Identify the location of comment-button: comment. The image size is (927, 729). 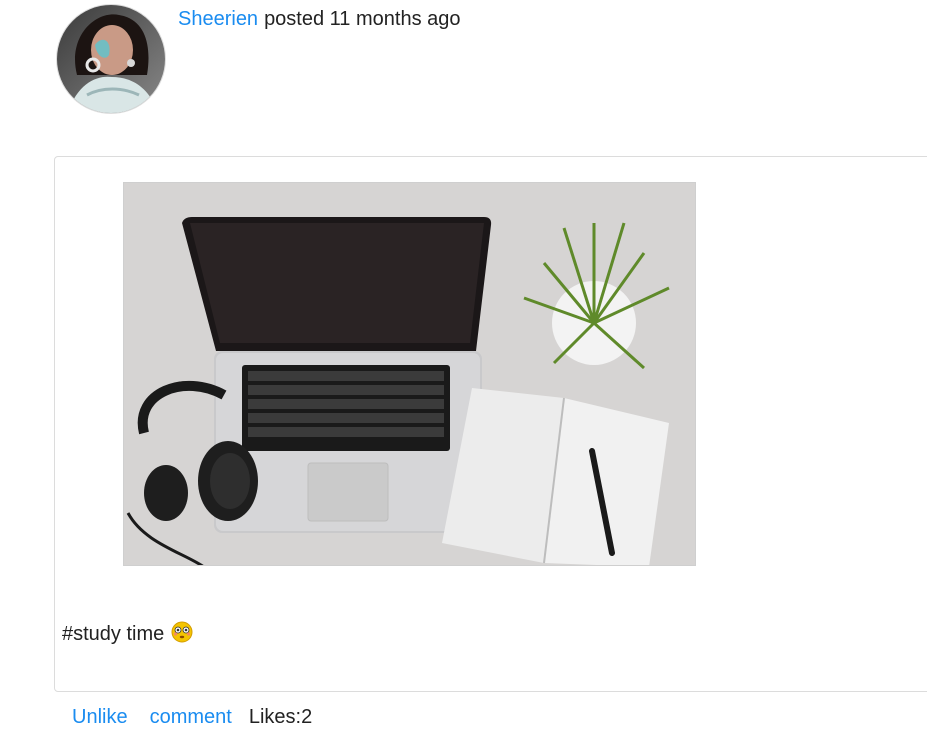
(191, 717).